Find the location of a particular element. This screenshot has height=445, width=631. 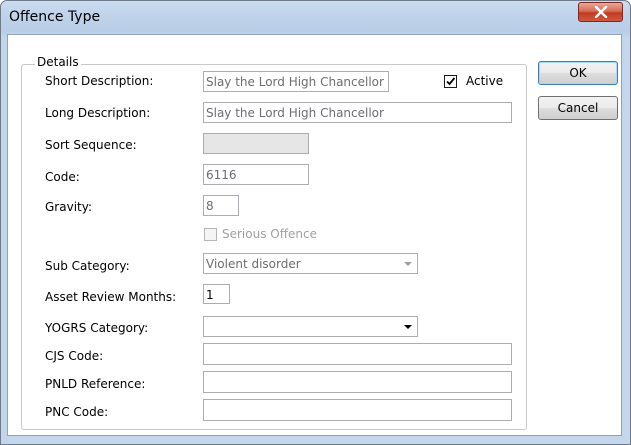

pnc-code-label: PNC Code: is located at coordinates (77, 412).